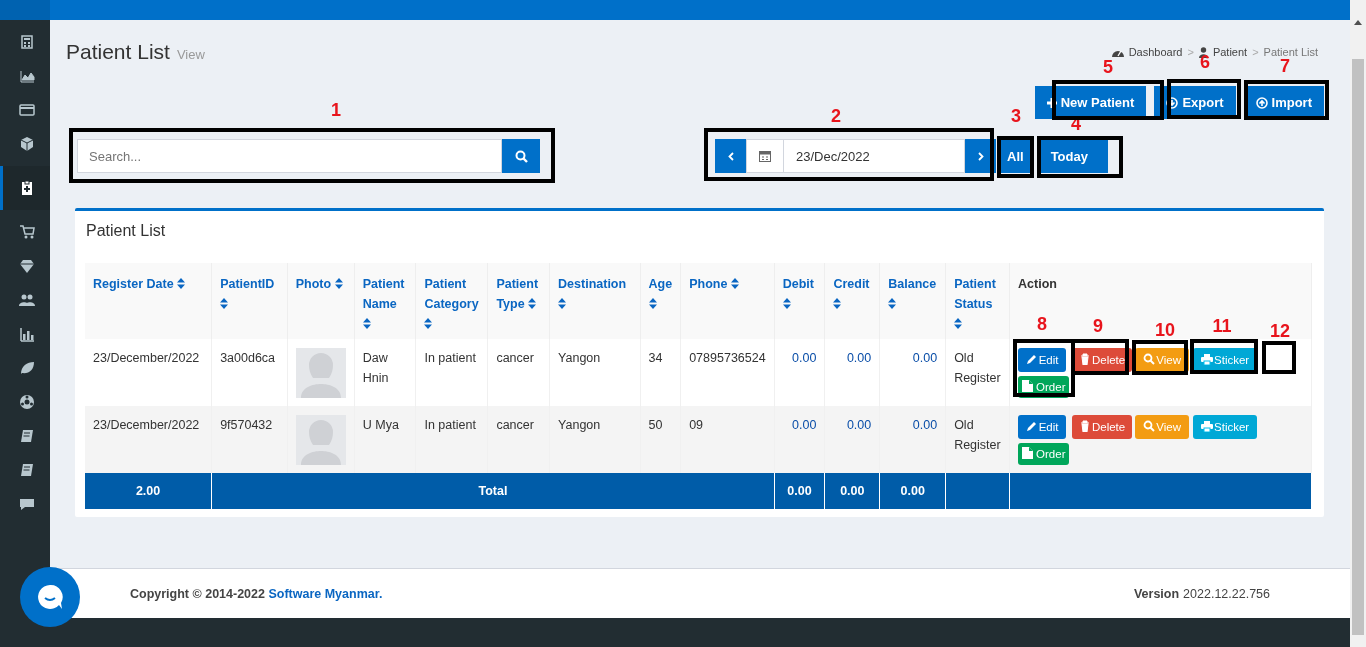  What do you see at coordinates (1043, 454) in the screenshot?
I see `order-button: Order` at bounding box center [1043, 454].